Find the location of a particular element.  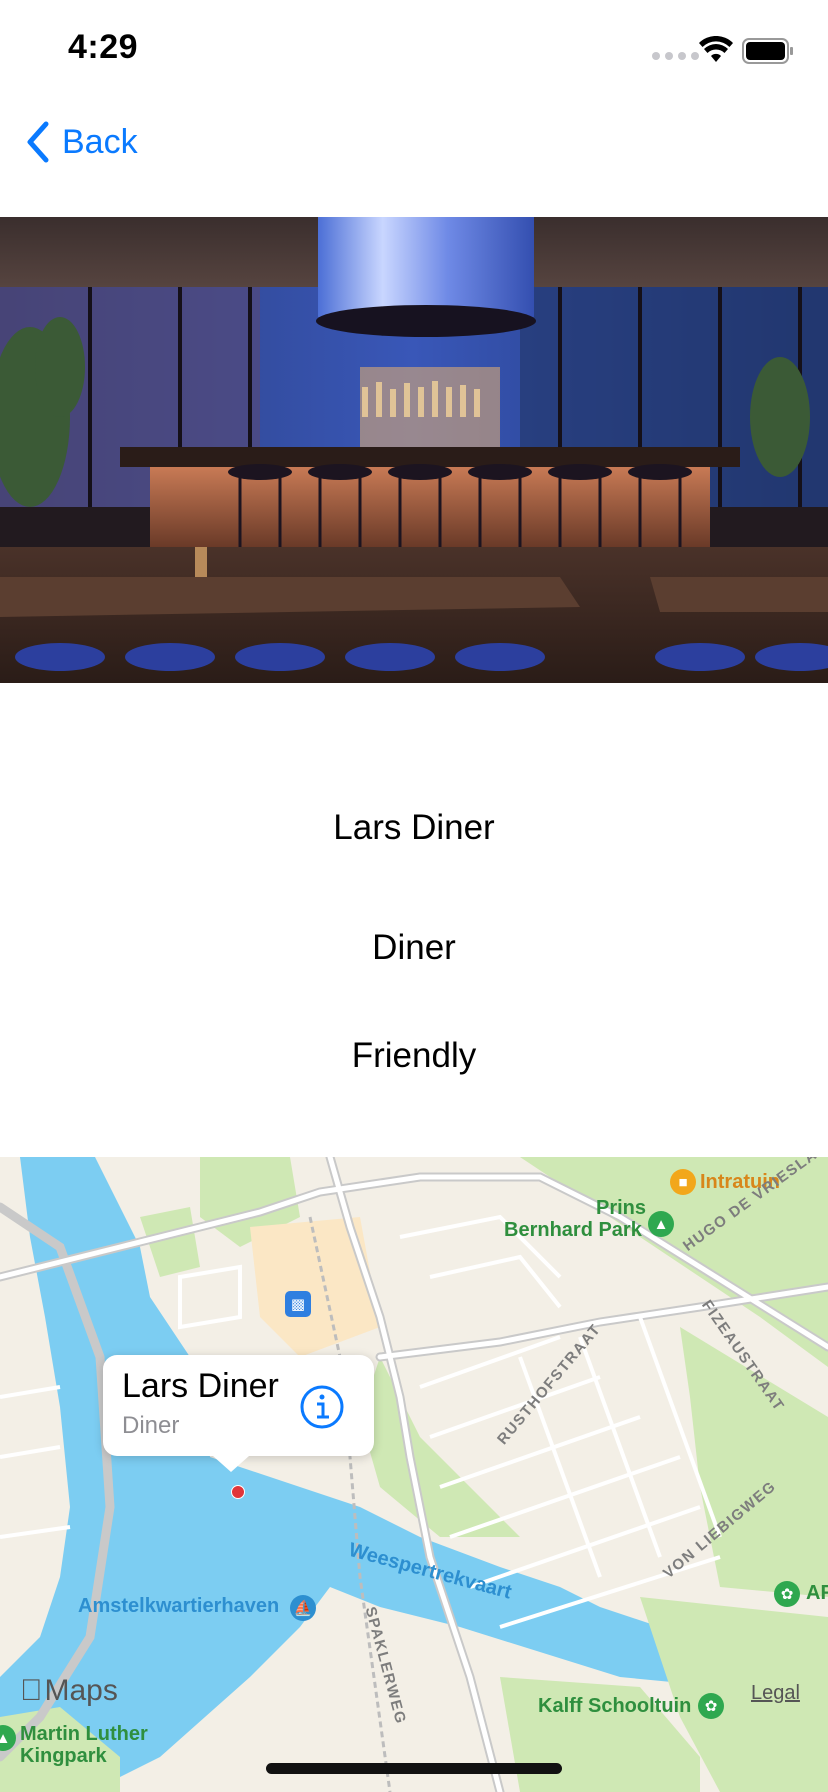

train-station-icon: ▩ is located at coordinates (298, 1304).